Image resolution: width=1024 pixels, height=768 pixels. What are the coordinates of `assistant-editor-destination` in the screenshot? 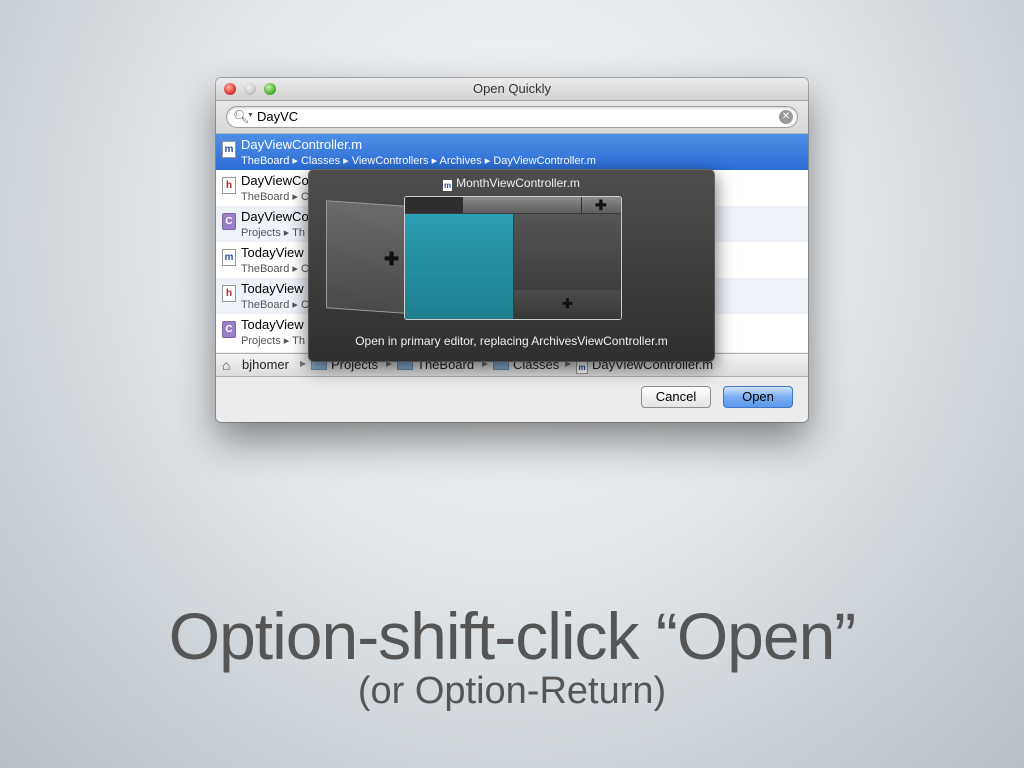 It's located at (567, 251).